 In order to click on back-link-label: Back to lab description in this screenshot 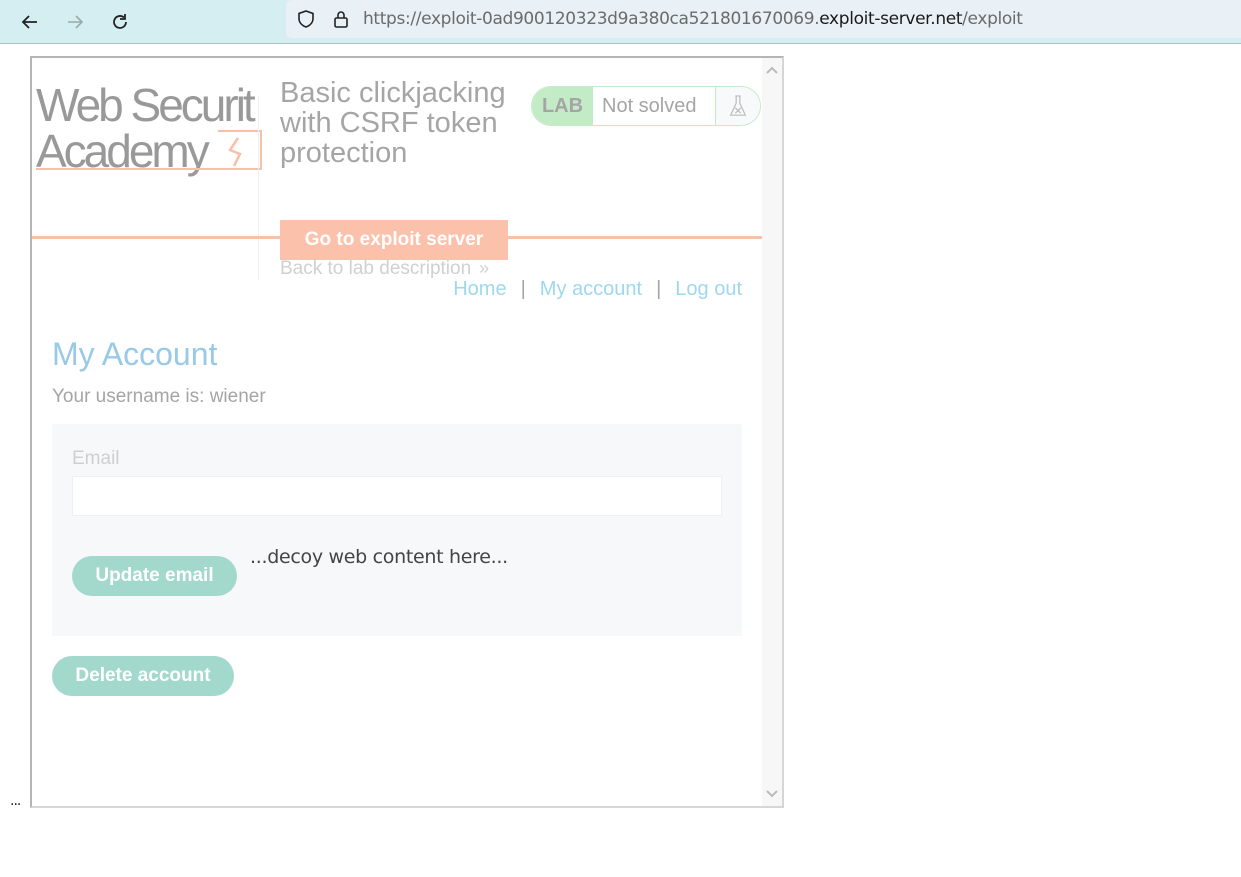, I will do `click(376, 268)`.